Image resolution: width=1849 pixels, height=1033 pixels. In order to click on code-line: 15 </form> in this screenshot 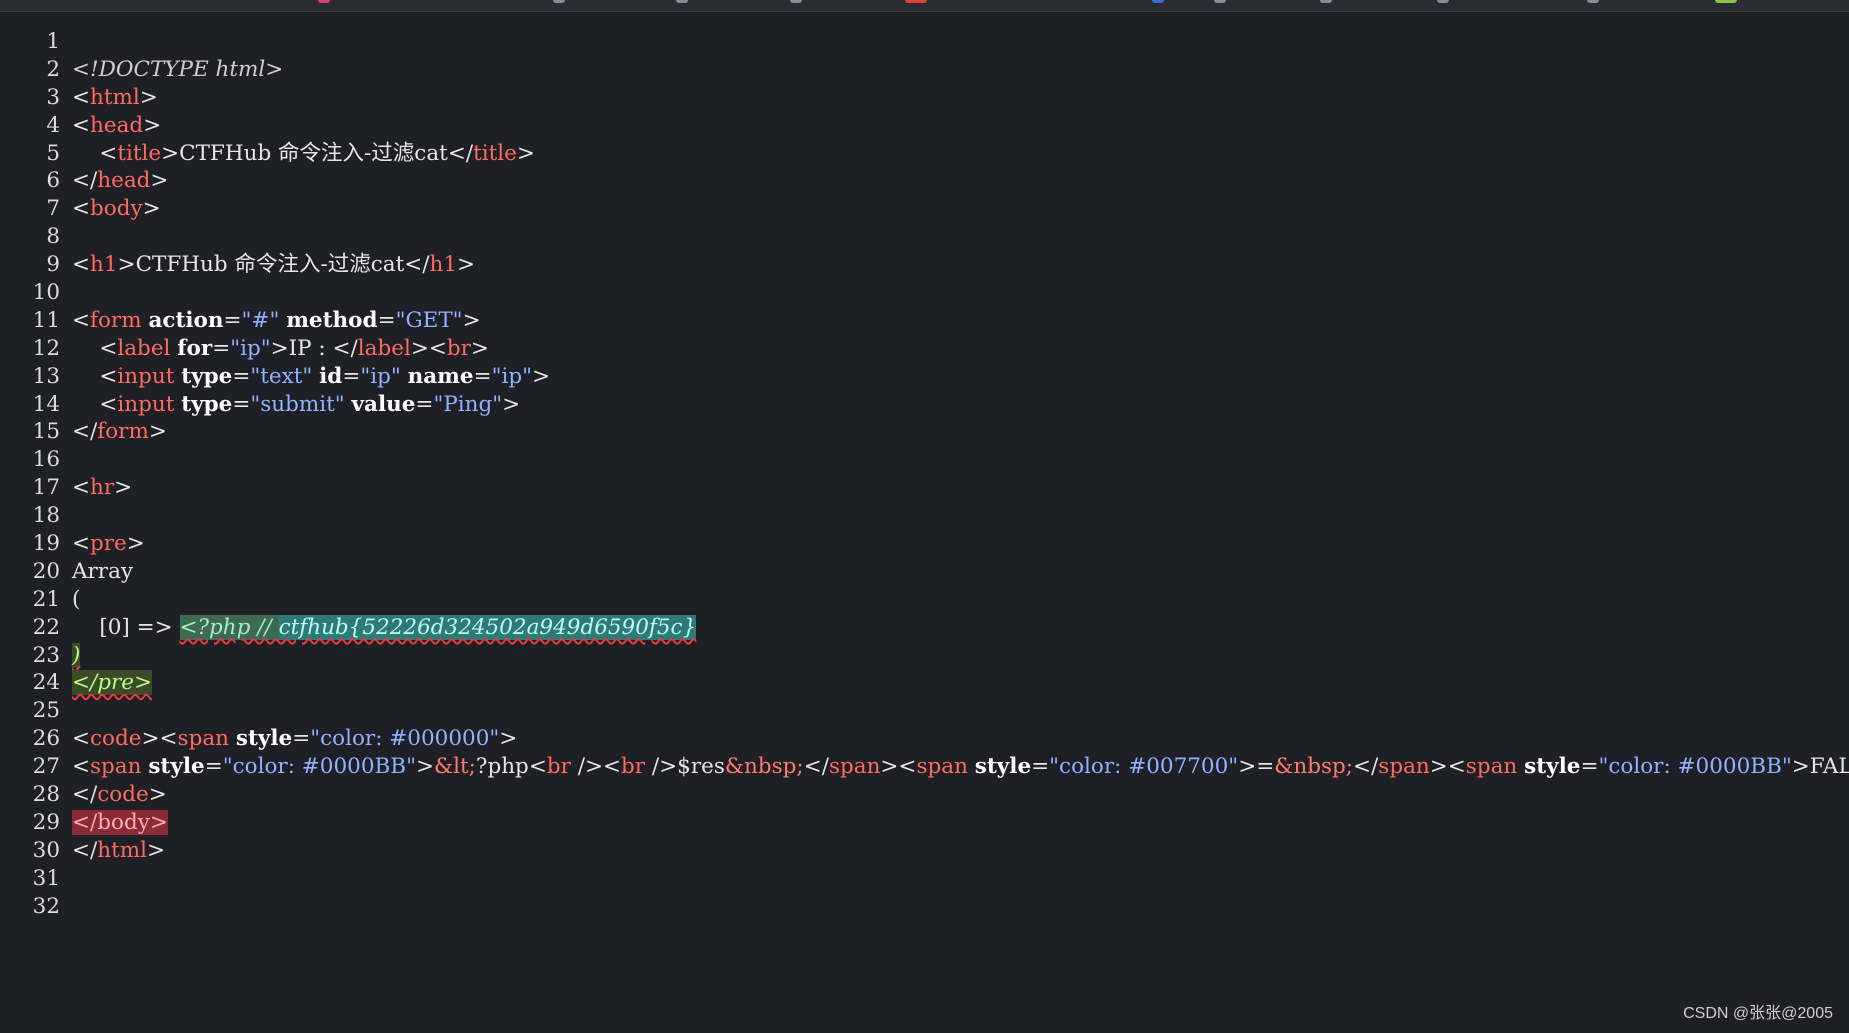, I will do `click(924, 432)`.